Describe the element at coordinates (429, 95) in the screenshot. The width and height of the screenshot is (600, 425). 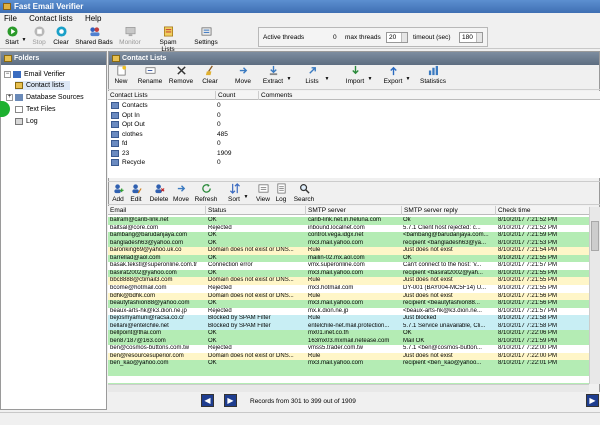
I see `column-header-comments: Comments` at that location.